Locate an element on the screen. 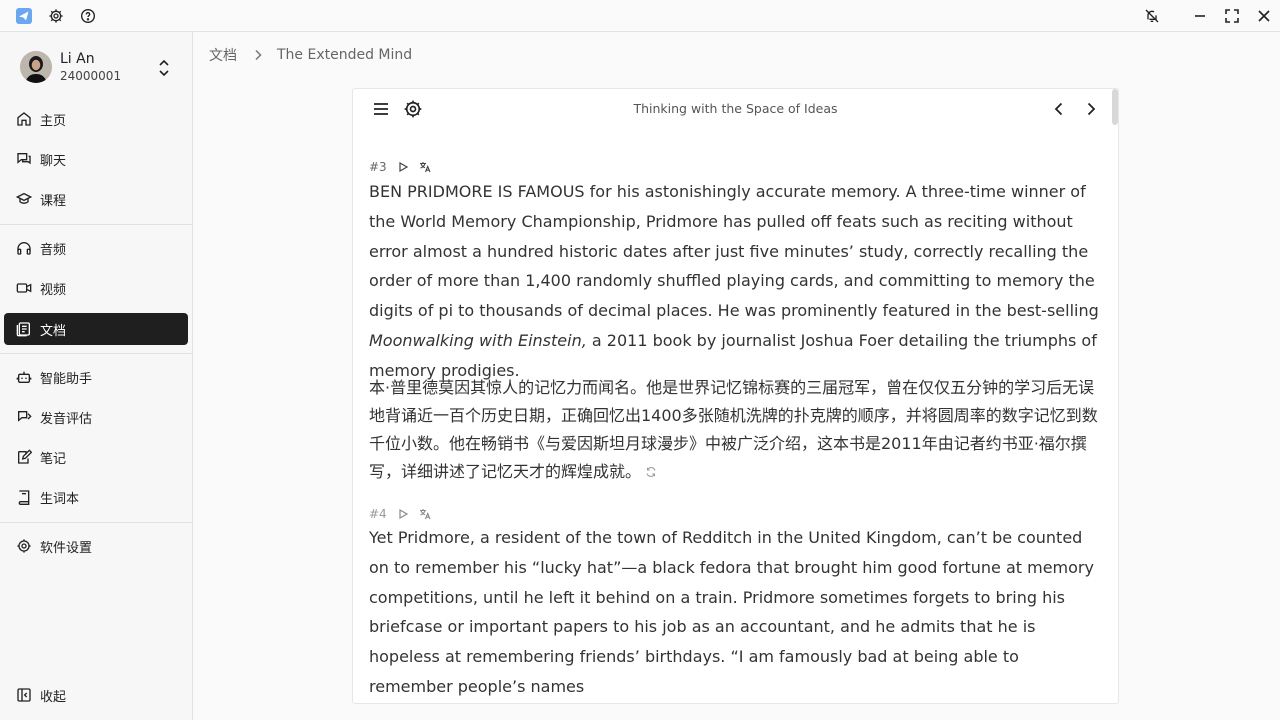 The width and height of the screenshot is (1280, 720). reader-toolbar: Thinking with the Space of Ideas is located at coordinates (735, 109).